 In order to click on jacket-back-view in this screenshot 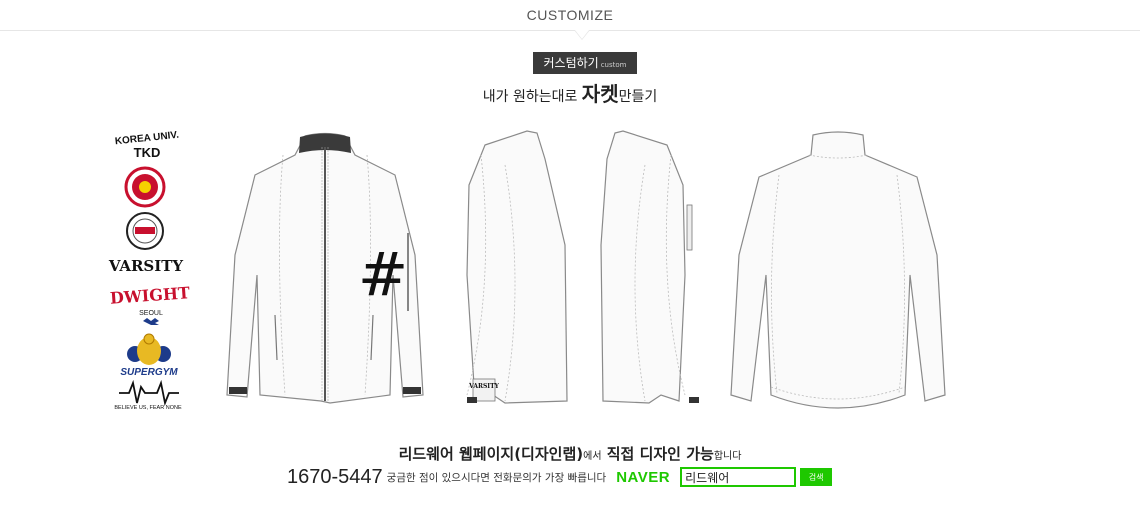, I will do `click(838, 270)`.